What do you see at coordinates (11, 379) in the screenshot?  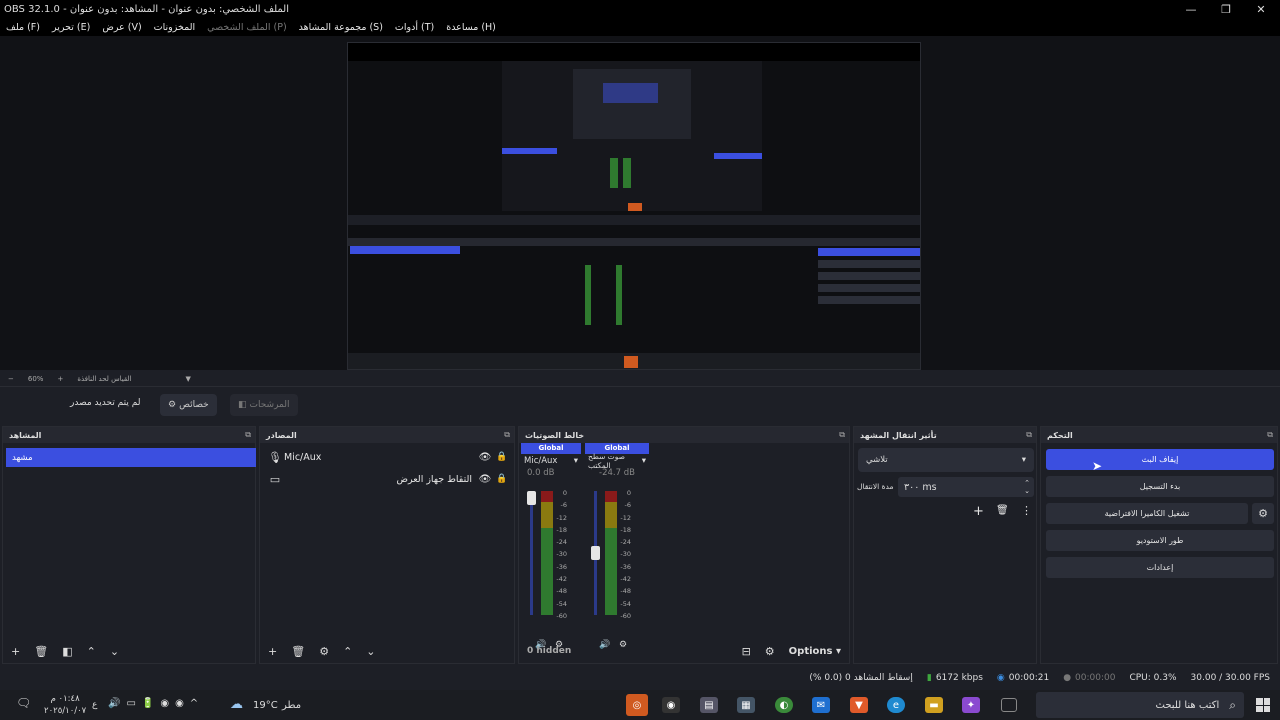 I see `zoom-out-button: −` at bounding box center [11, 379].